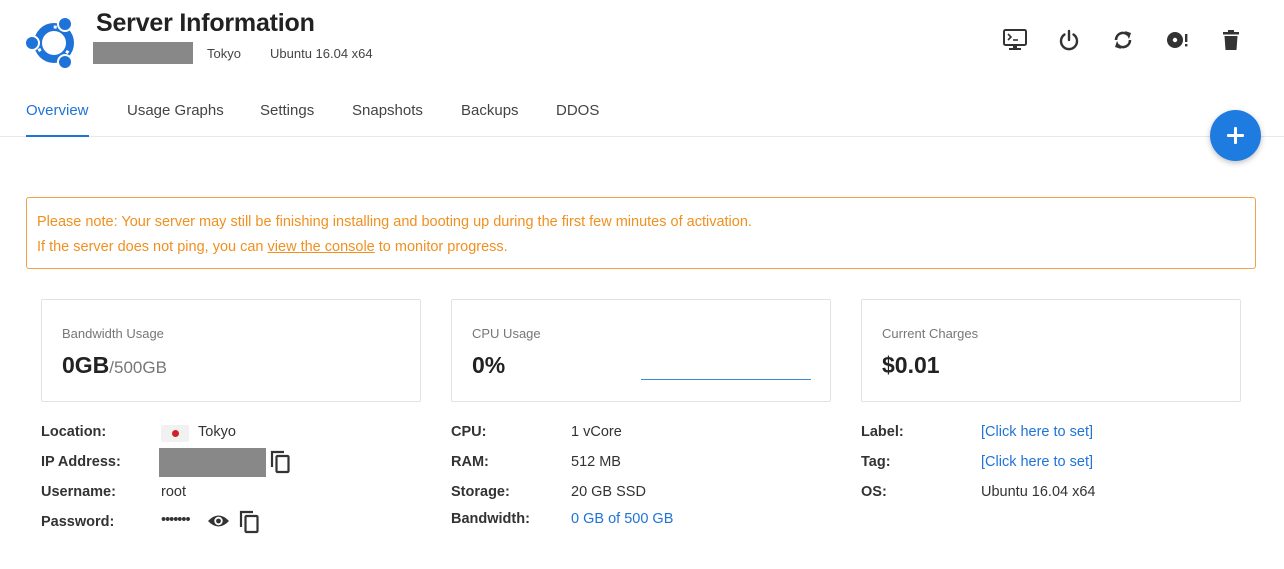 The width and height of the screenshot is (1284, 569). What do you see at coordinates (1051, 350) in the screenshot?
I see `current-charges-card: Current Charges $0.01` at bounding box center [1051, 350].